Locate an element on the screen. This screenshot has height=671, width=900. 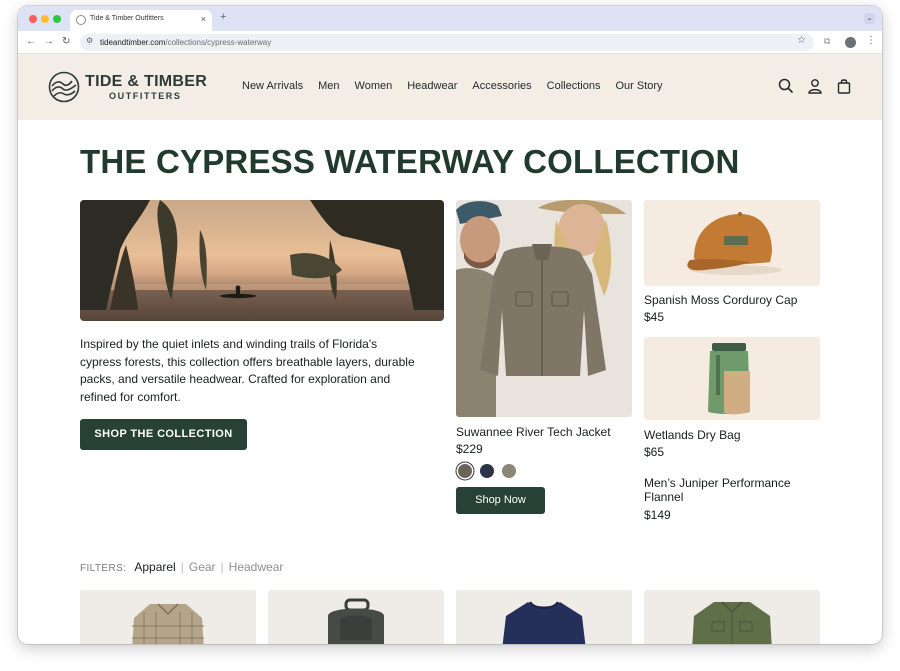
color-swatch-stone is located at coordinates (509, 471).